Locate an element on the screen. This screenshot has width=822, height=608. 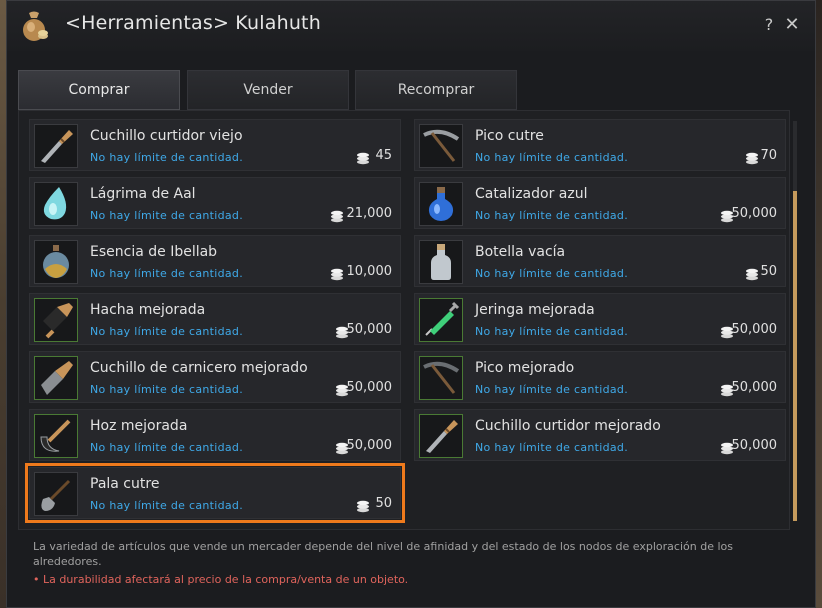
item-name: Esencia de Ibellab is located at coordinates (154, 252).